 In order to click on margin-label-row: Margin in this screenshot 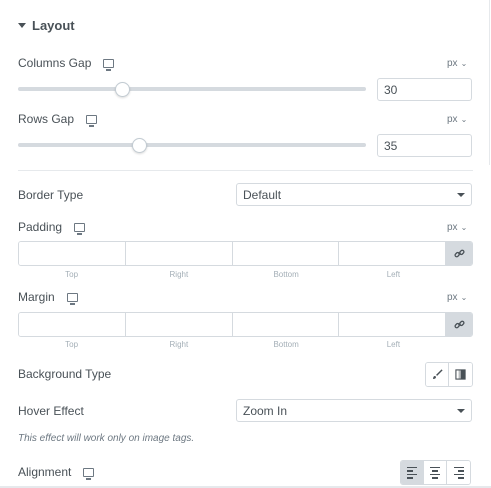, I will do `click(48, 297)`.